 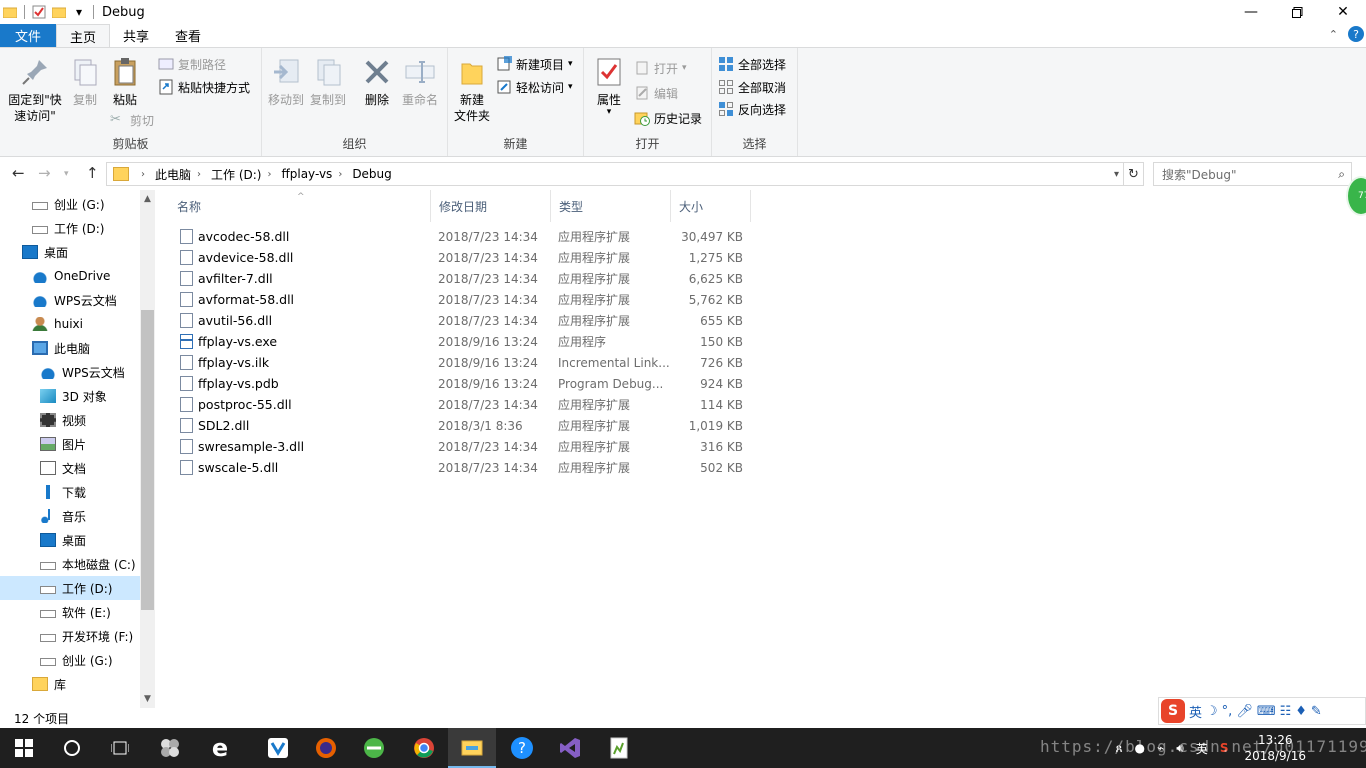 I want to click on column-header-name: 名称, so click(x=300, y=206).